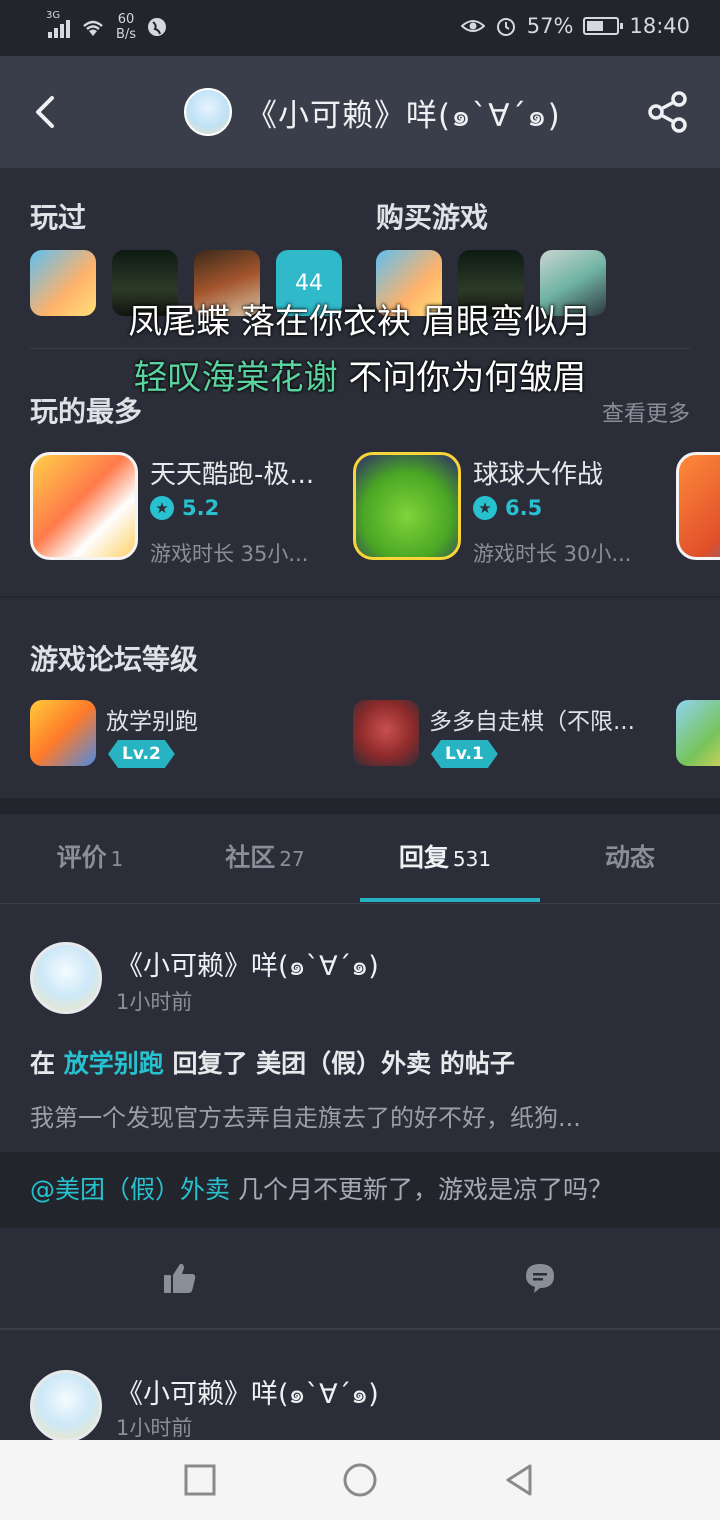 The width and height of the screenshot is (720, 1520). I want to click on page-title: 《小可赖》咩(๑`∀´๑), so click(403, 116).